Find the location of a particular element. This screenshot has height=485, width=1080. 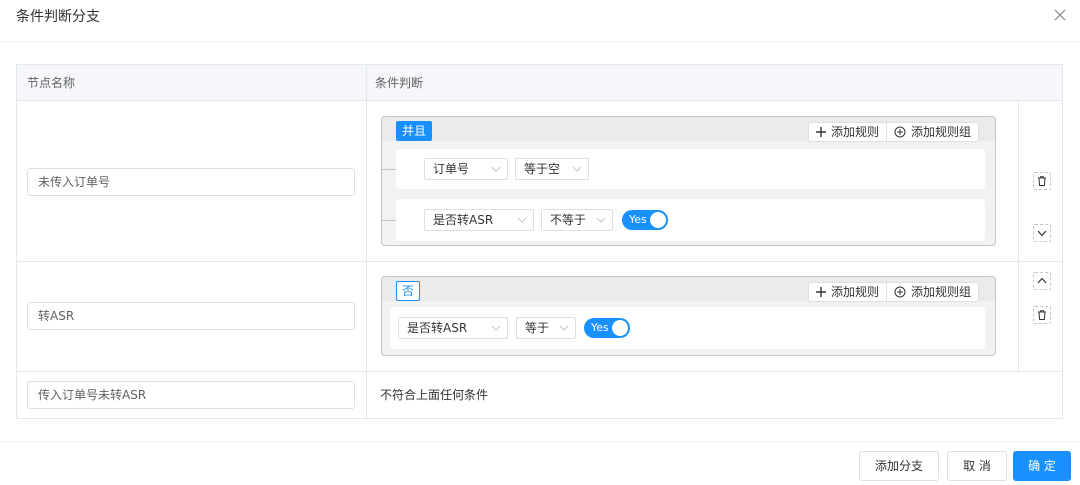

header-node-name: 节点名称 is located at coordinates (51, 83).